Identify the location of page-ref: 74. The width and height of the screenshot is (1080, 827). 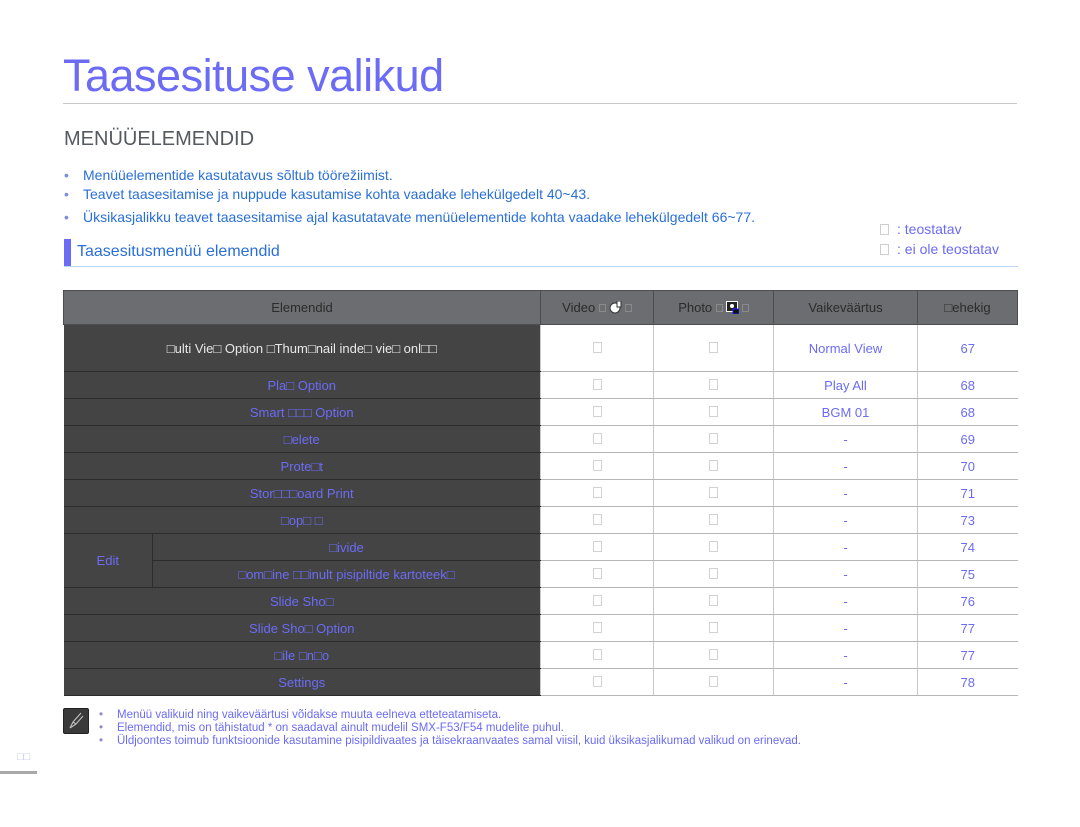
(967, 547).